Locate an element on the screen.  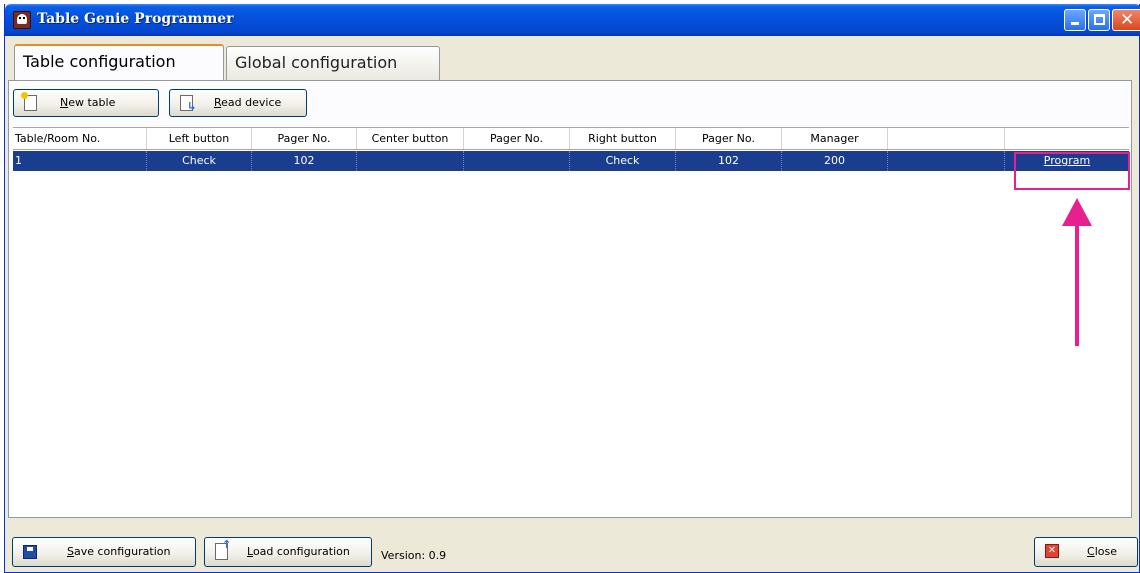
close-icon: ✕ is located at coordinates (1052, 551).